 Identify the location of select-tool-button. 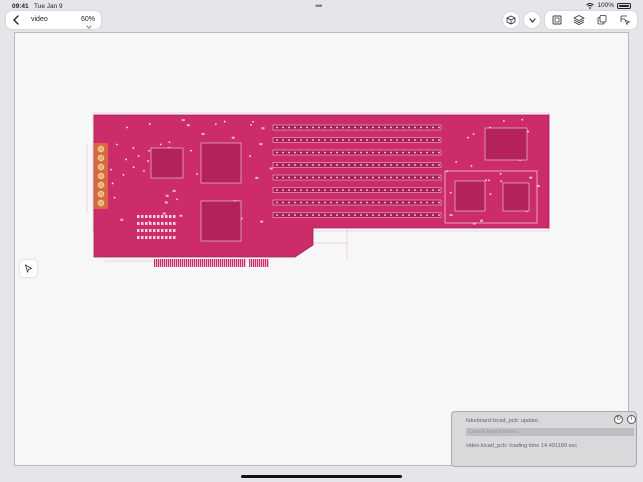
(28, 268).